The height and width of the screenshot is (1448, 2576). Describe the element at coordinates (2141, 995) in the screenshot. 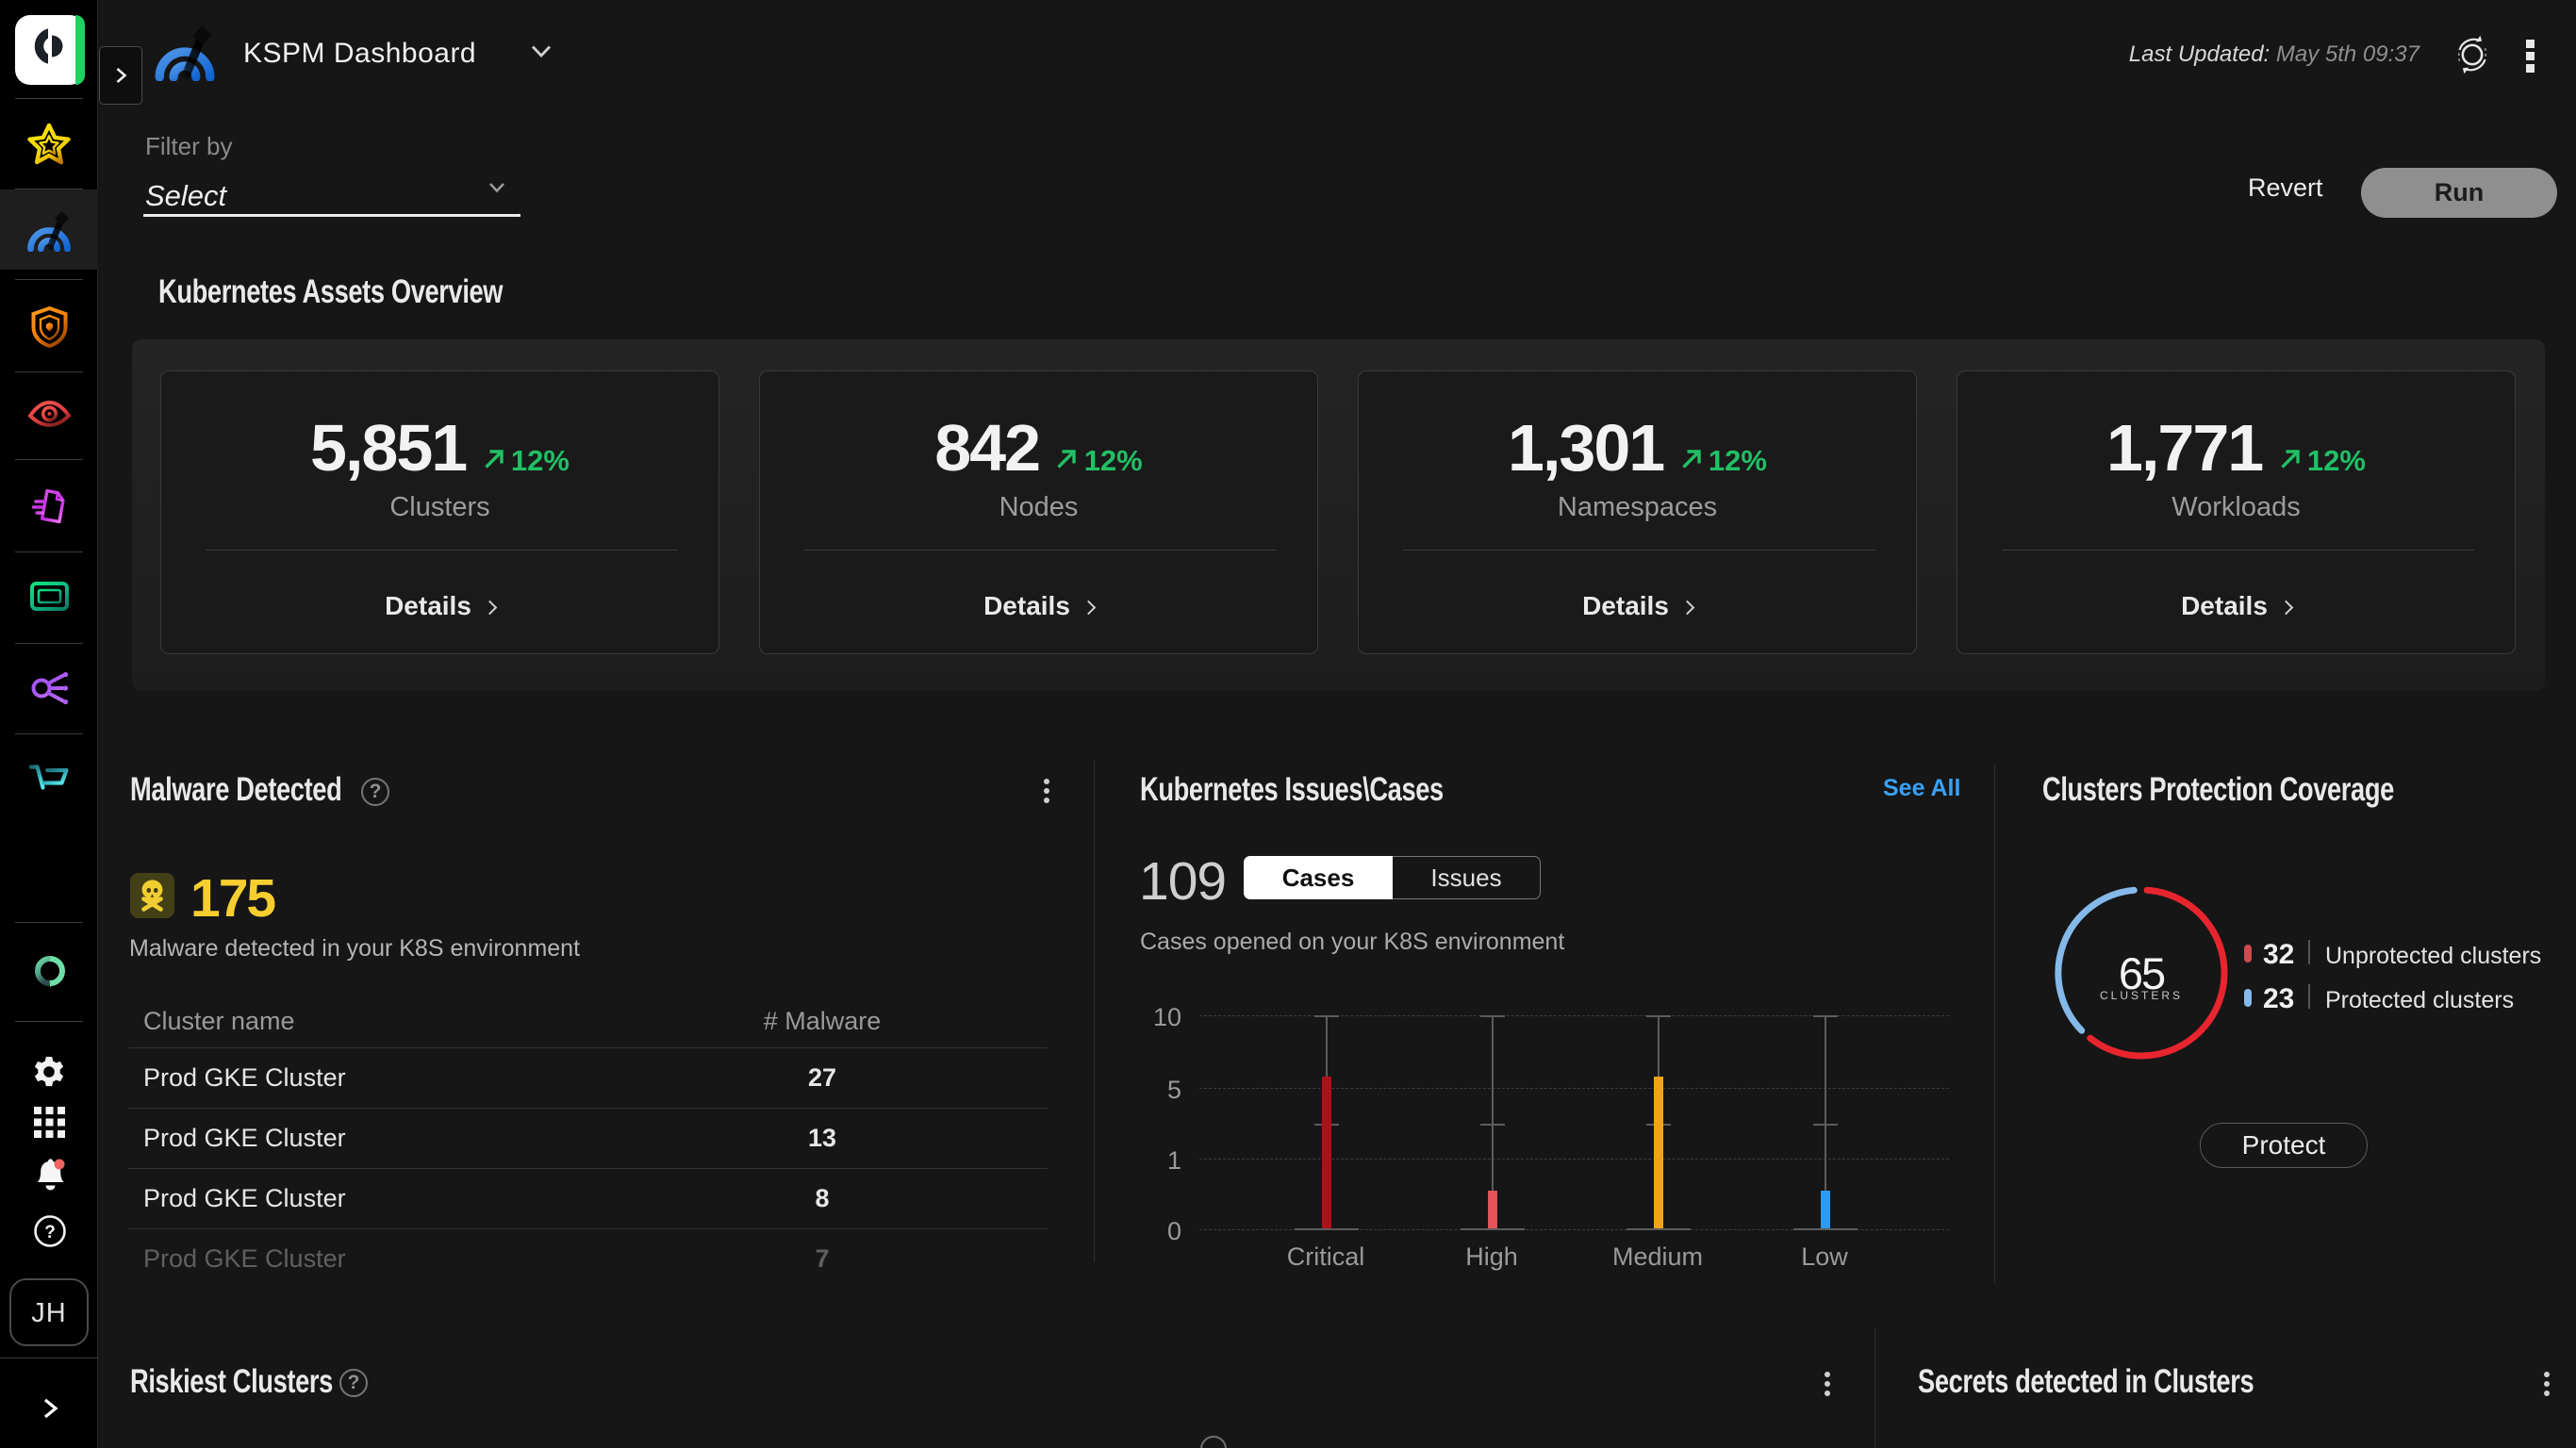

I see `svg-text: CLUSTERS` at that location.